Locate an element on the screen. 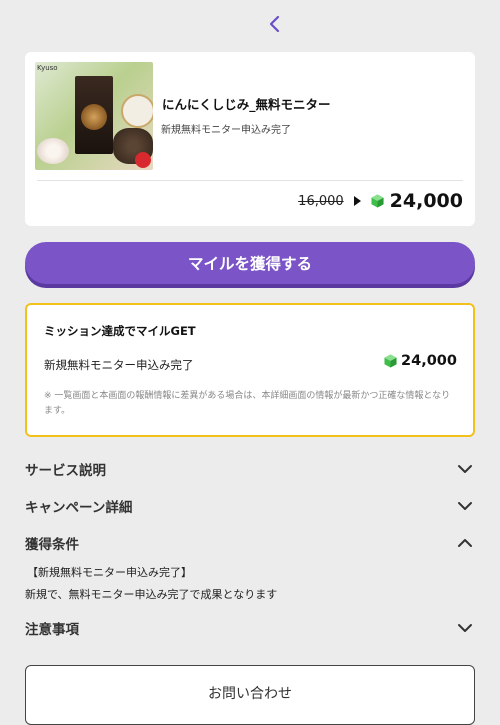 The width and height of the screenshot is (500, 725). section-notes: 注意事項 is located at coordinates (250, 628).